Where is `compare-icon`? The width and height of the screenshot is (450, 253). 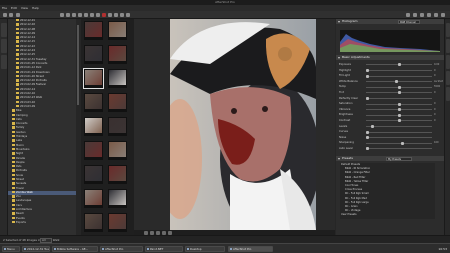 compare-icon is located at coordinates (98, 15).